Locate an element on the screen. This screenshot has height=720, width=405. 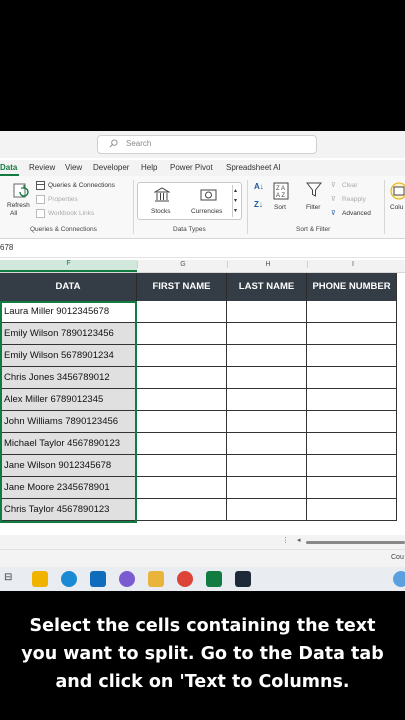
tab-data: Data is located at coordinates (8, 167).